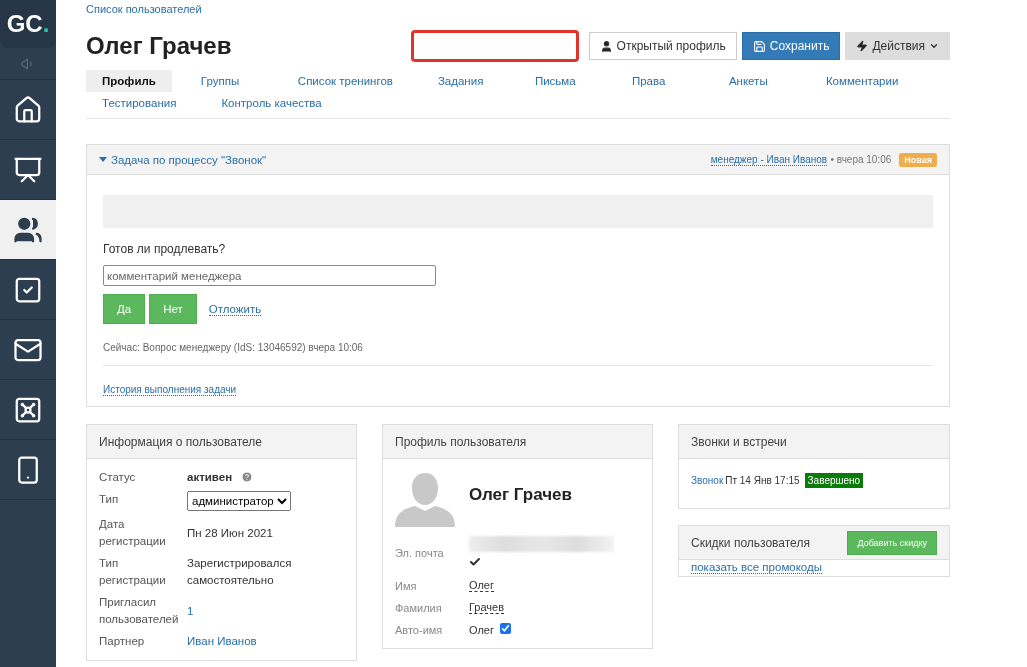 The width and height of the screenshot is (1027, 667). Describe the element at coordinates (240, 572) in the screenshot. I see `field-value: Зарегистрировался самостоятельно` at that location.